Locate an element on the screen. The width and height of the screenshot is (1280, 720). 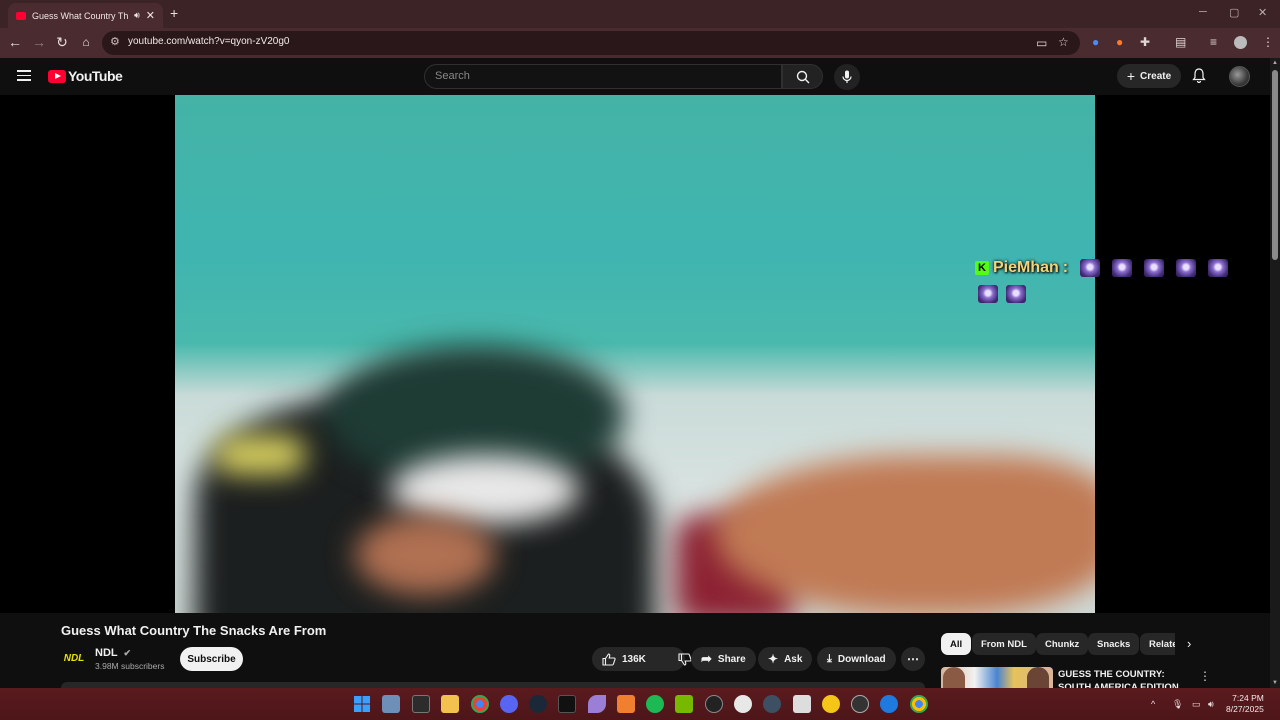
close-tab-icon: ✕ is located at coordinates (150, 15).